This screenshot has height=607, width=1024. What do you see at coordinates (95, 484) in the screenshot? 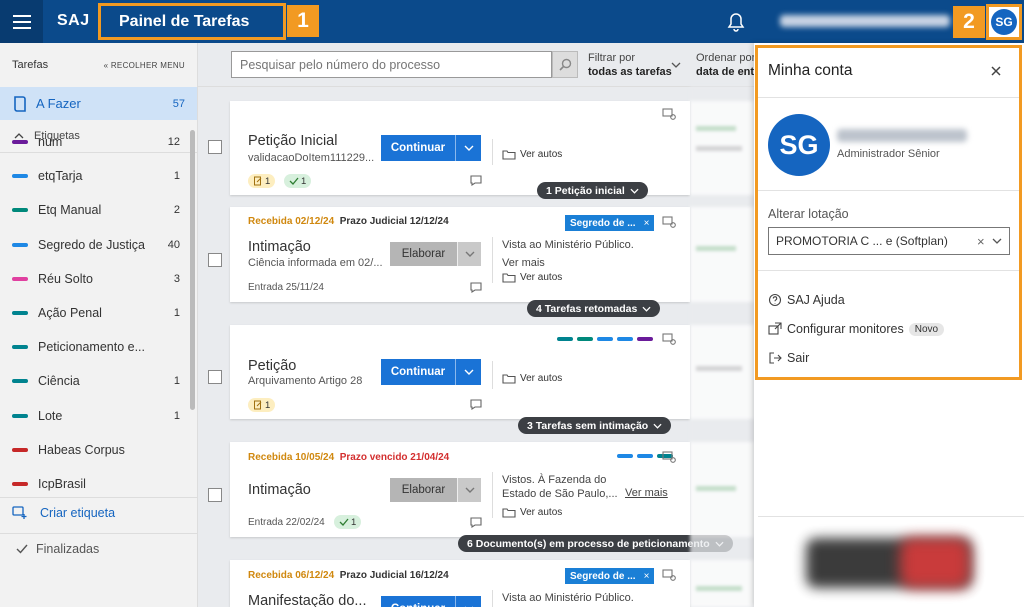
I see `sidebar-item-label-10: IcpBrasil` at bounding box center [95, 484].